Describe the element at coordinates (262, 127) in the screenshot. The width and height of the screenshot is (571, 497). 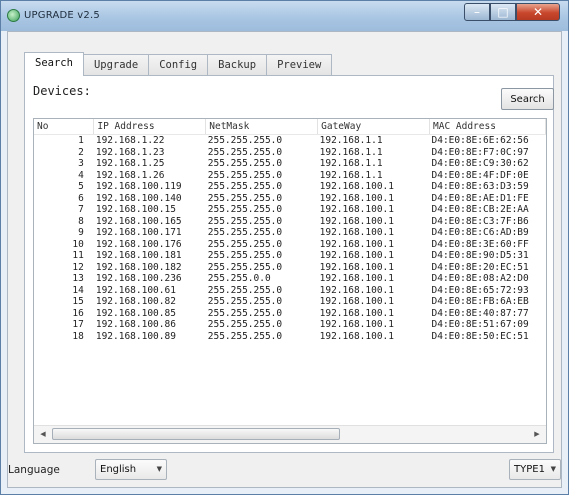
I see `column-header-netmask: NetMask` at that location.